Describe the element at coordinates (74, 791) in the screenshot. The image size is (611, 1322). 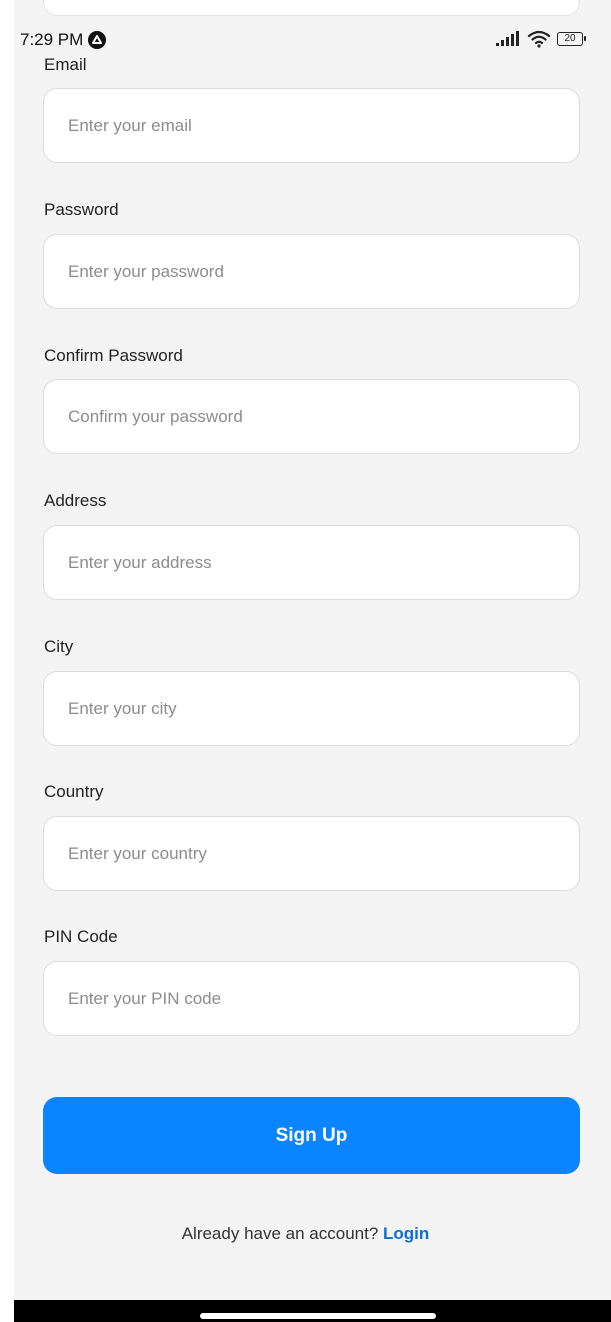
I see `country-label: Country` at that location.